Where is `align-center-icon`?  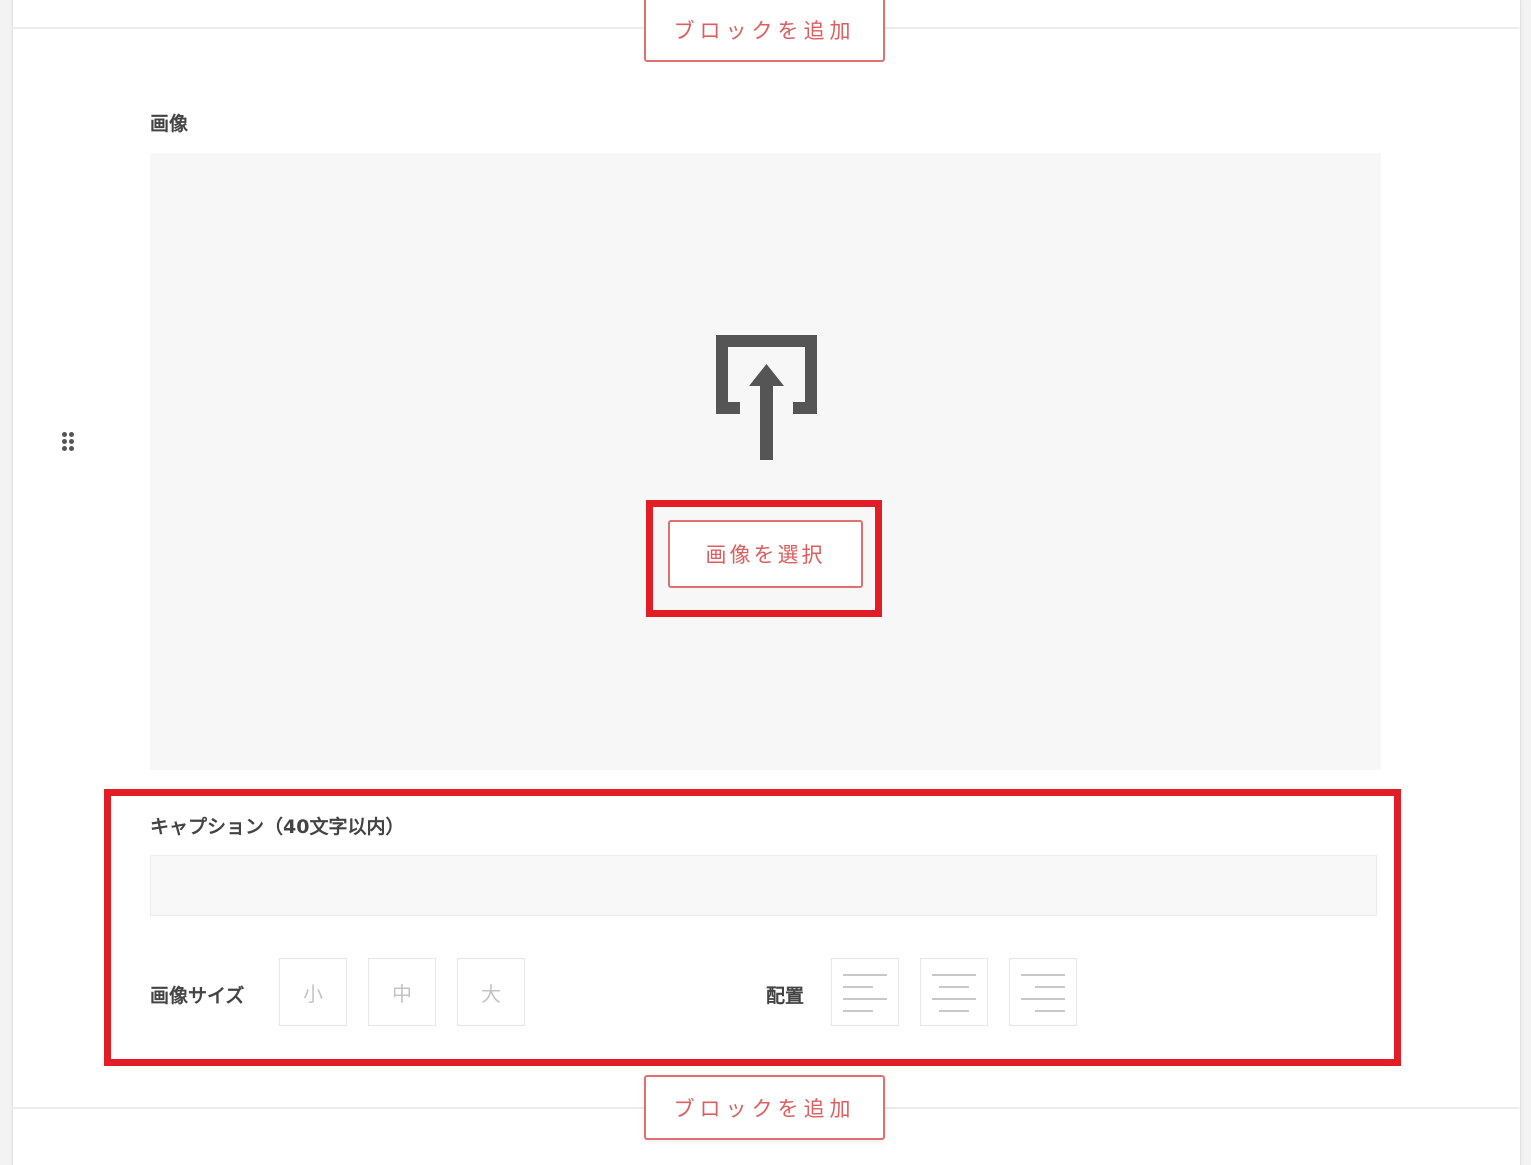
align-center-icon is located at coordinates (954, 993).